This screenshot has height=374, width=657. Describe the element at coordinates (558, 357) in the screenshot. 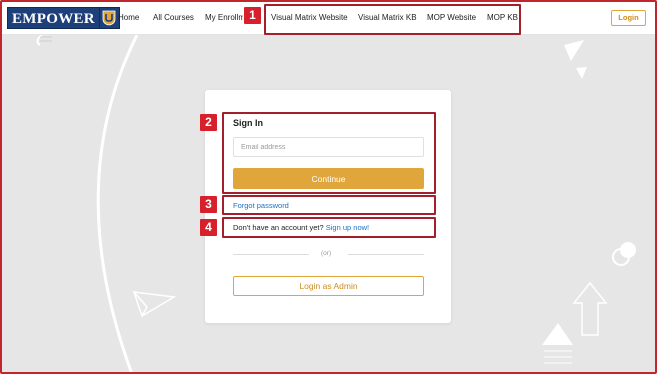

I see `decor-grid-lines` at that location.